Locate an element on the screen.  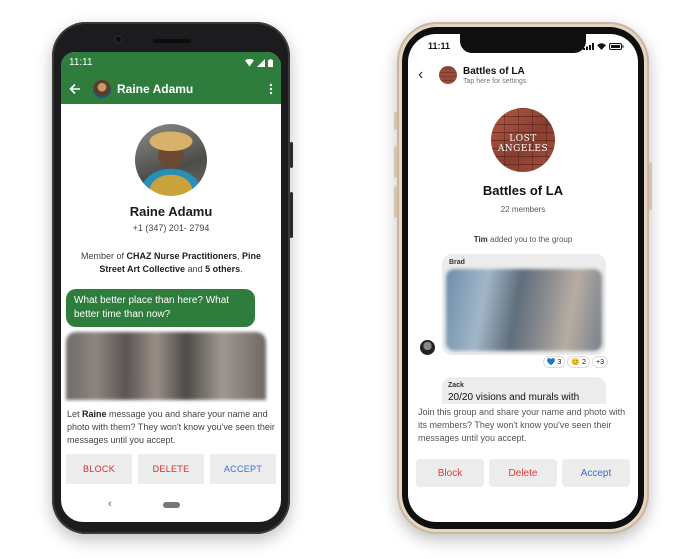
status-bar: 11:11 is located at coordinates (171, 62).